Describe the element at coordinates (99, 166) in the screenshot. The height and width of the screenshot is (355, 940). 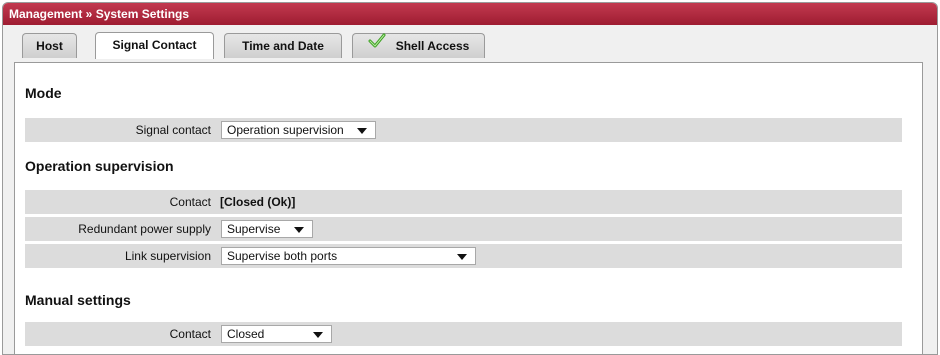
I see `section-title-operation-supervision: Operation supervision` at that location.